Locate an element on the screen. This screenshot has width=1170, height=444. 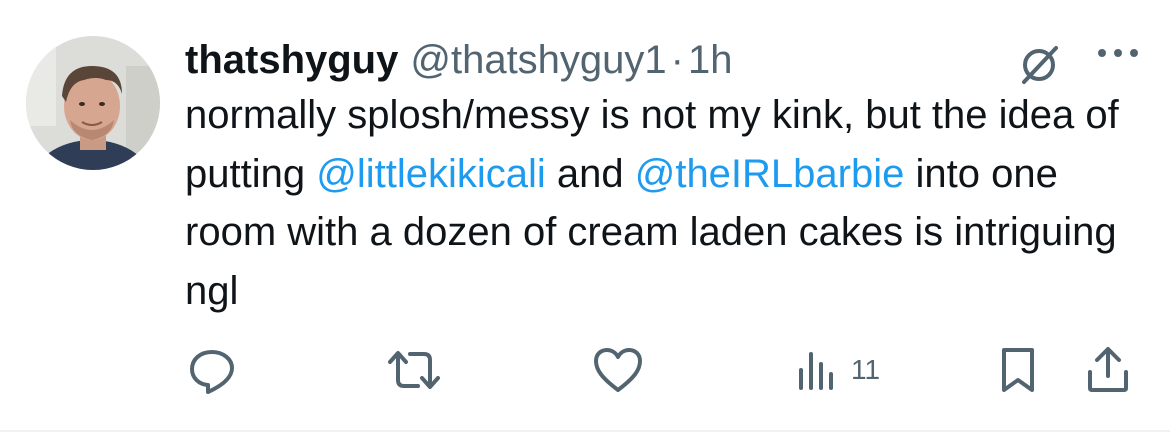
reply-icon is located at coordinates (212, 372).